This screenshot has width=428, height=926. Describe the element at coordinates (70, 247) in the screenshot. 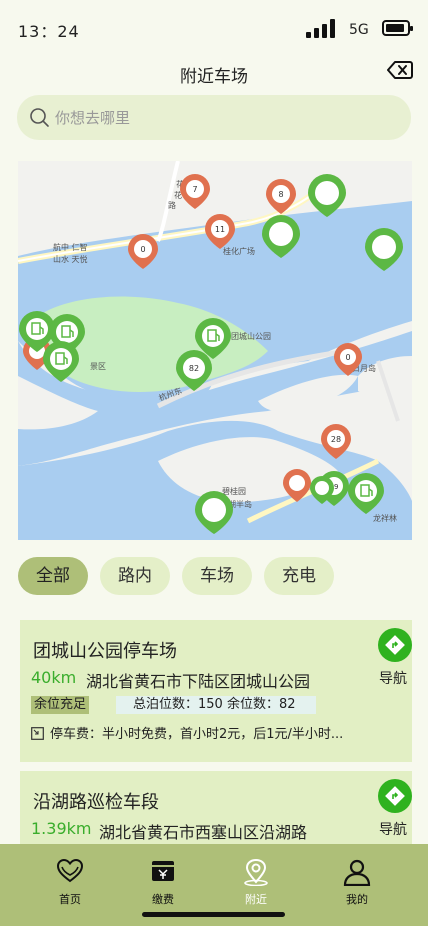

I see `map-label: 航中 仁智` at that location.